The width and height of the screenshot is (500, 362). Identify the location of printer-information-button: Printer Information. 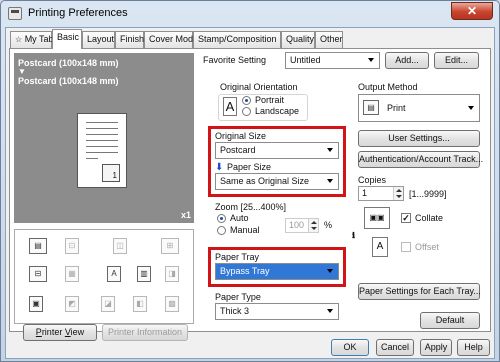
(145, 332).